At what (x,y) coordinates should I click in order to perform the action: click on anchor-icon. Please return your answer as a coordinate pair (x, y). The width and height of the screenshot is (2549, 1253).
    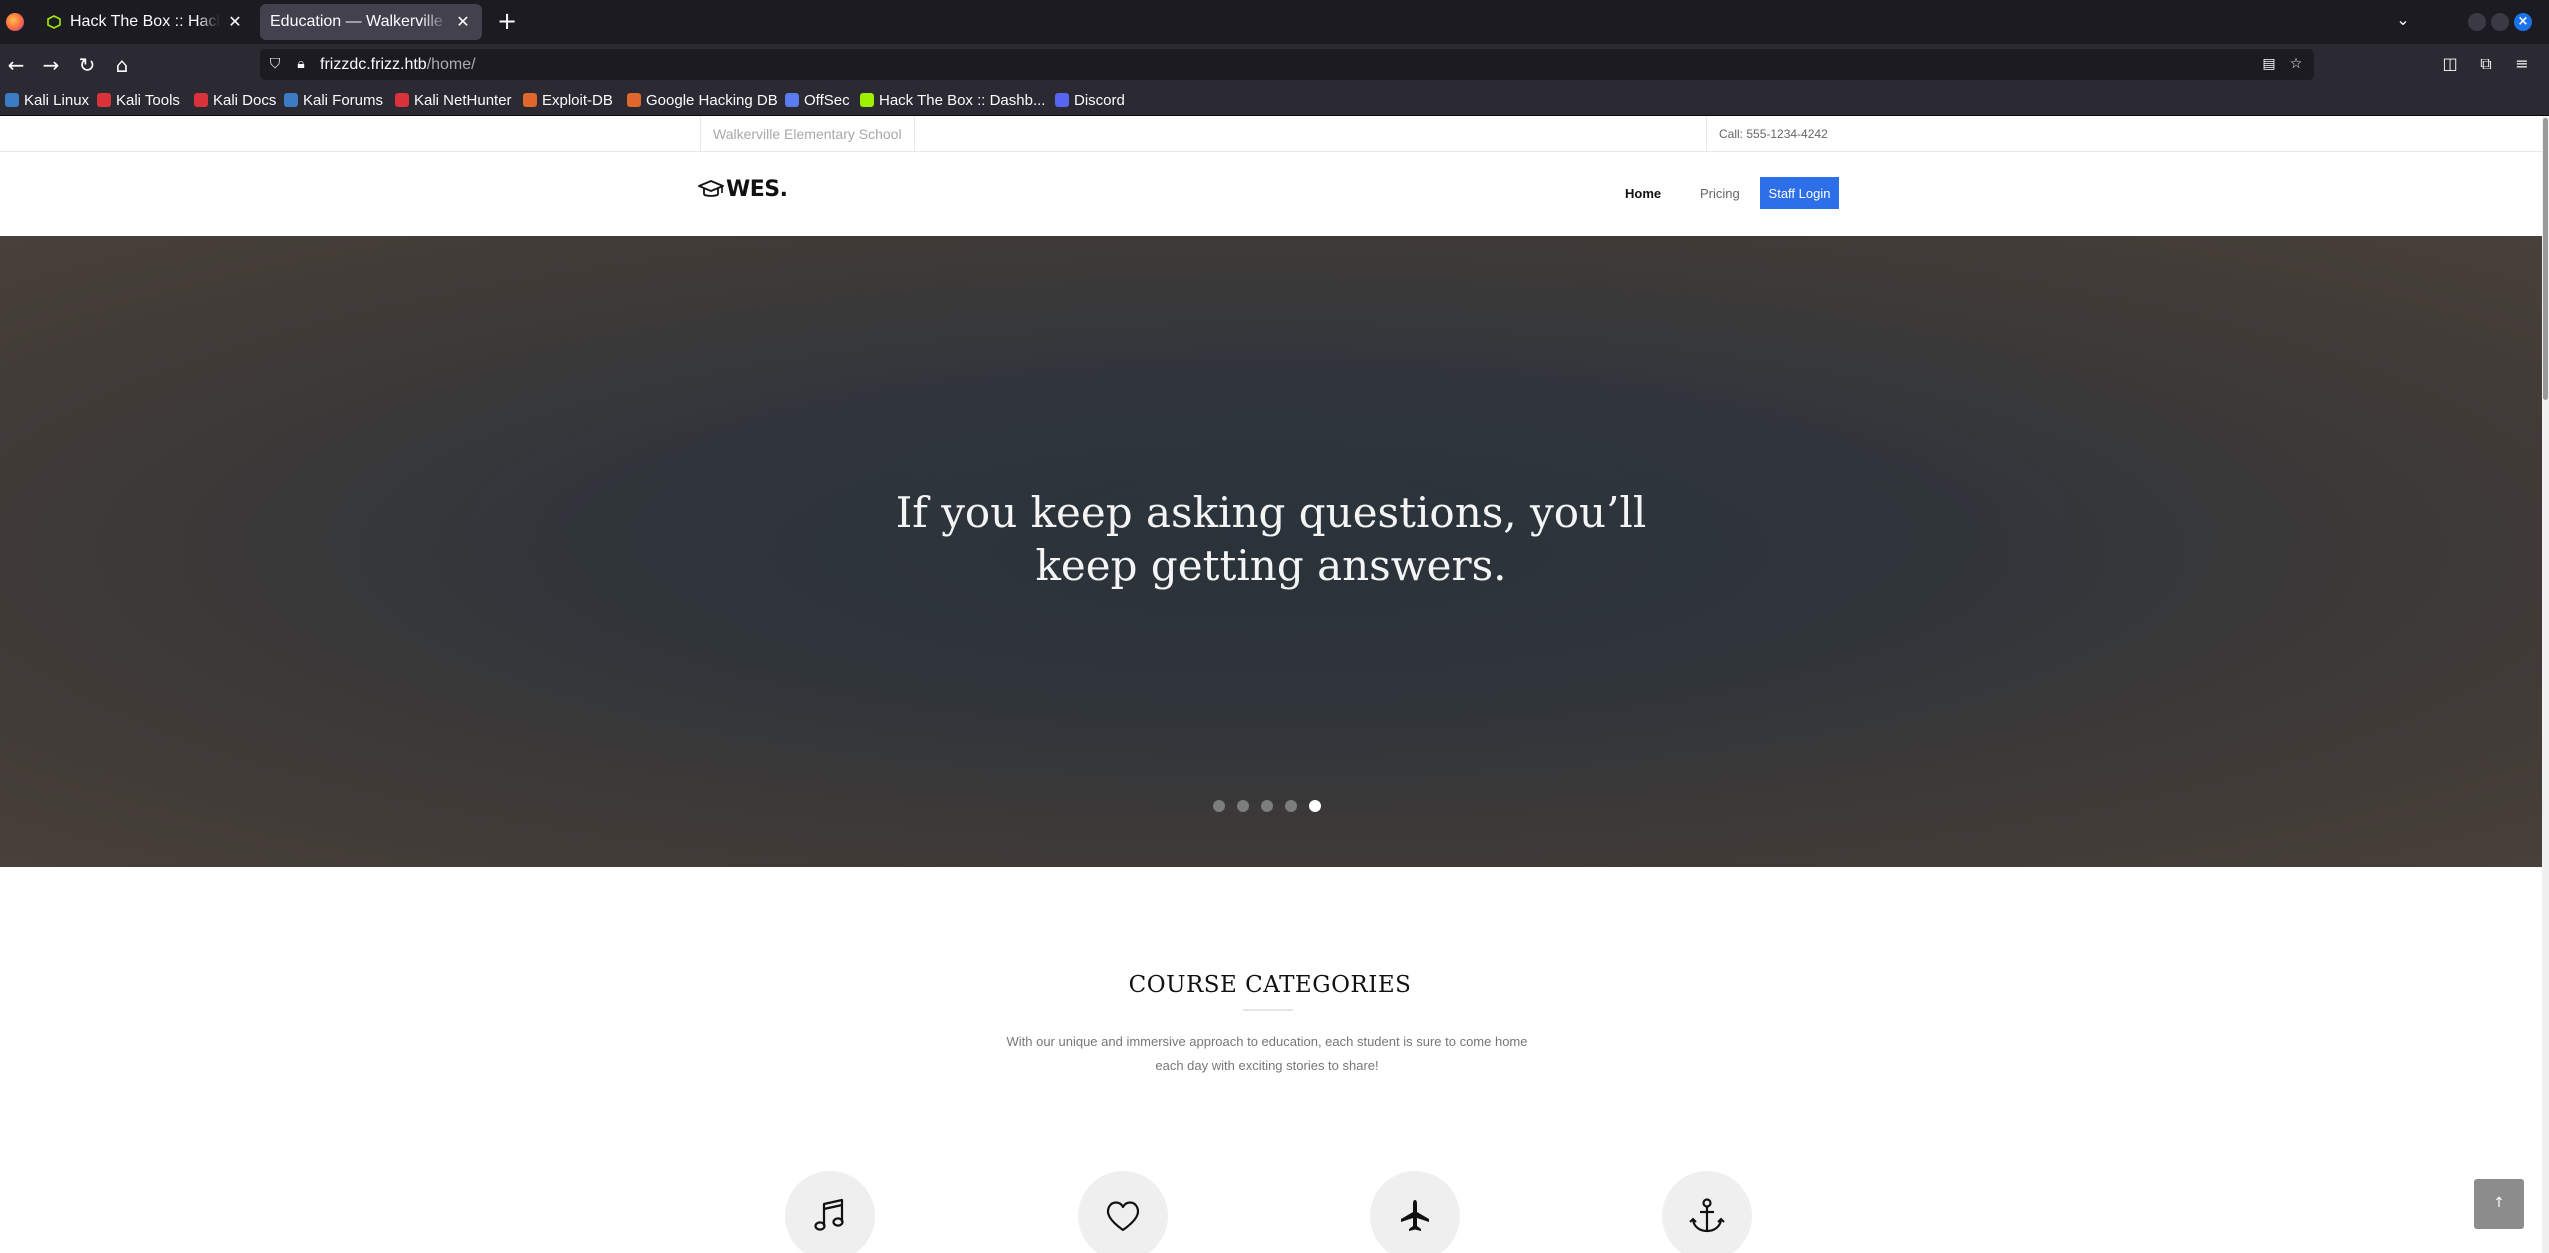
    Looking at the image, I should click on (1707, 1215).